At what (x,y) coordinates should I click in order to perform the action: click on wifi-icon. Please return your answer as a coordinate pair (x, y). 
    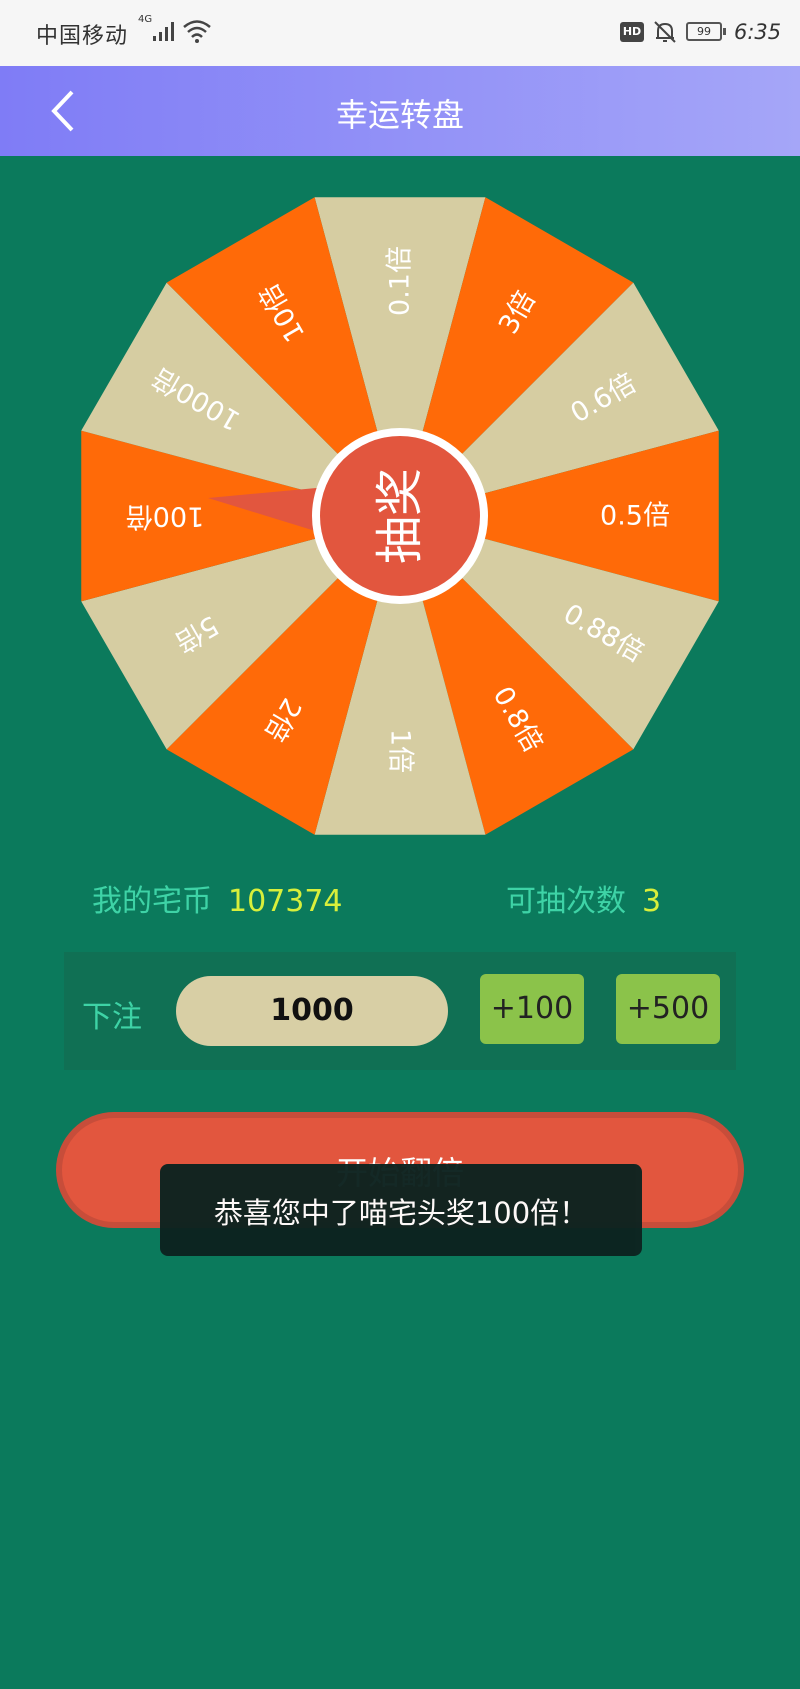
    Looking at the image, I should click on (197, 31).